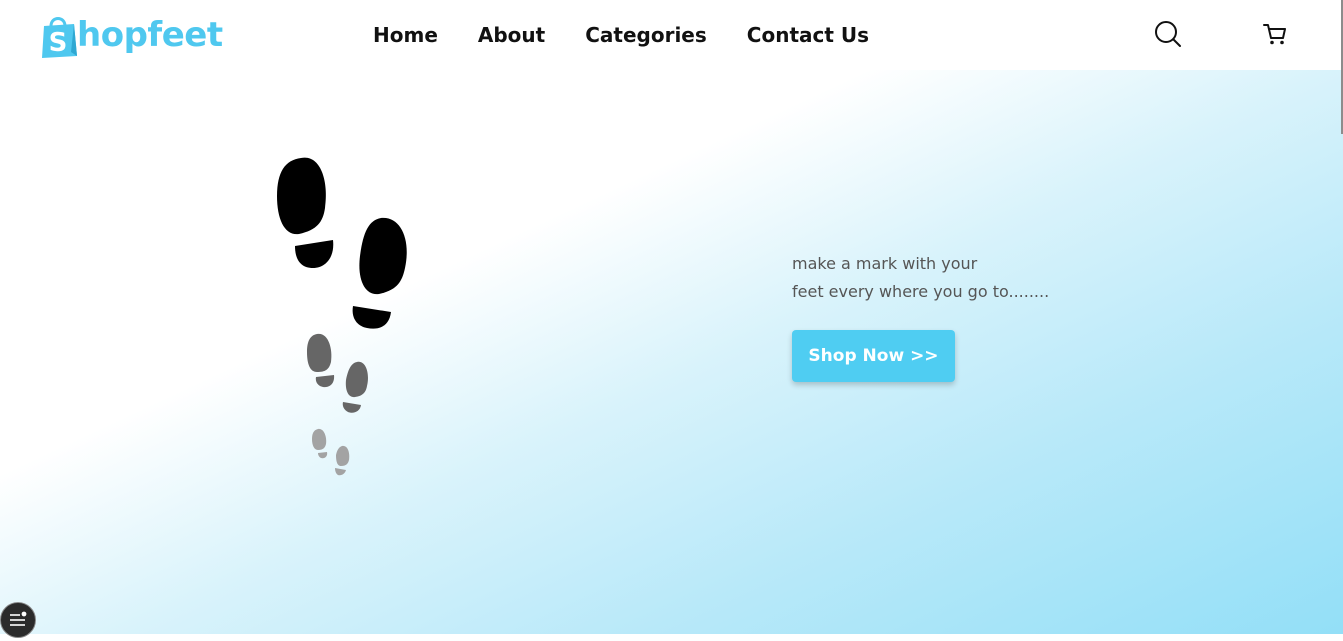 The width and height of the screenshot is (1343, 641). I want to click on nav-categories: Categories, so click(646, 35).